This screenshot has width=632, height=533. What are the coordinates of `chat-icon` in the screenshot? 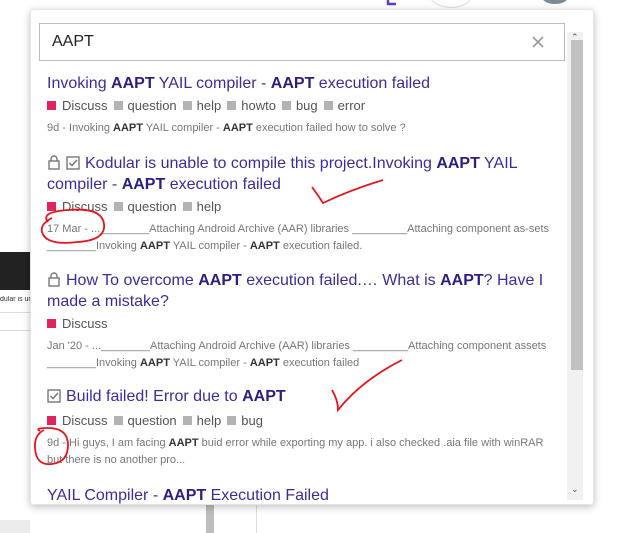 It's located at (396, 3).